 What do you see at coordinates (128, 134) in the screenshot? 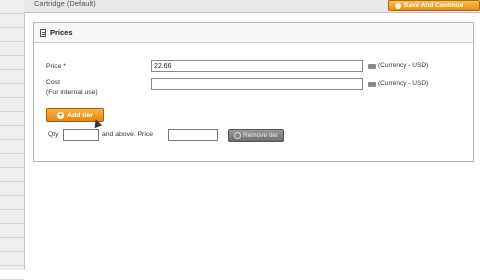
I see `and-above-price-label: and above. Price` at bounding box center [128, 134].